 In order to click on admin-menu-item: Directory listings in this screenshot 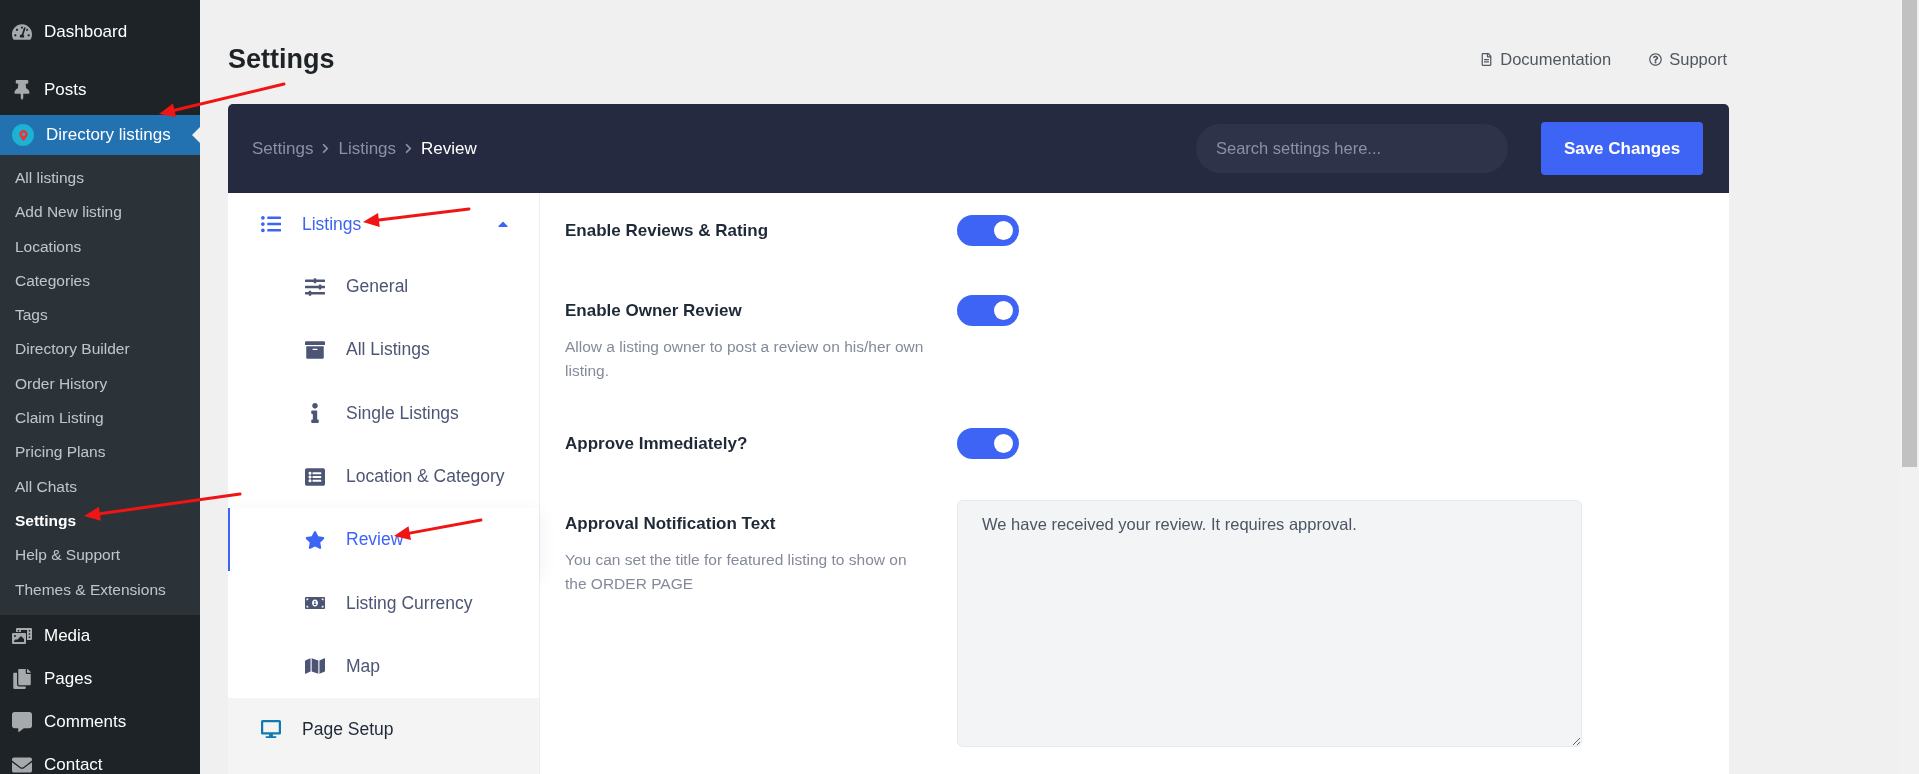, I will do `click(100, 135)`.